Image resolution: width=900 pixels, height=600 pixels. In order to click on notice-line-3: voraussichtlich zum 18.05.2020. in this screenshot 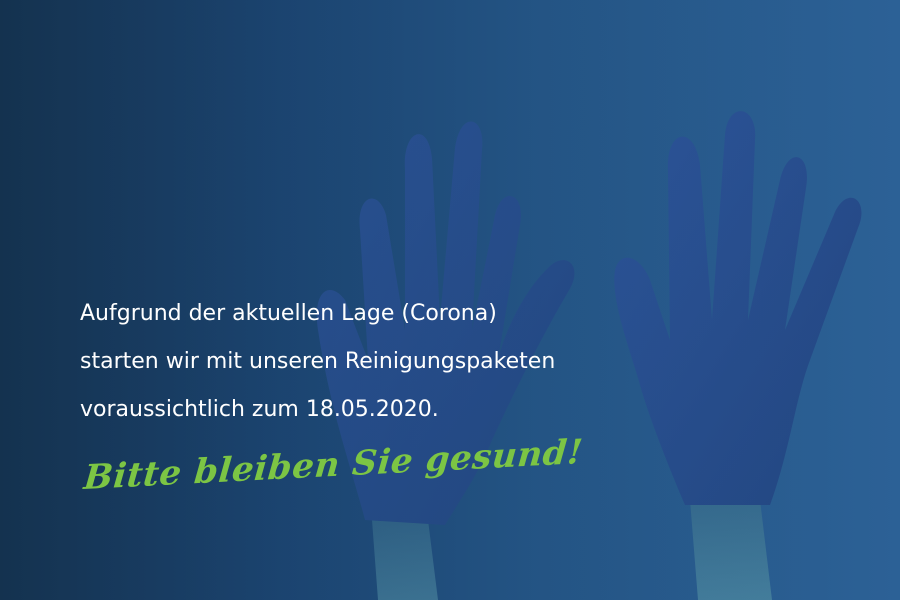, I will do `click(259, 409)`.